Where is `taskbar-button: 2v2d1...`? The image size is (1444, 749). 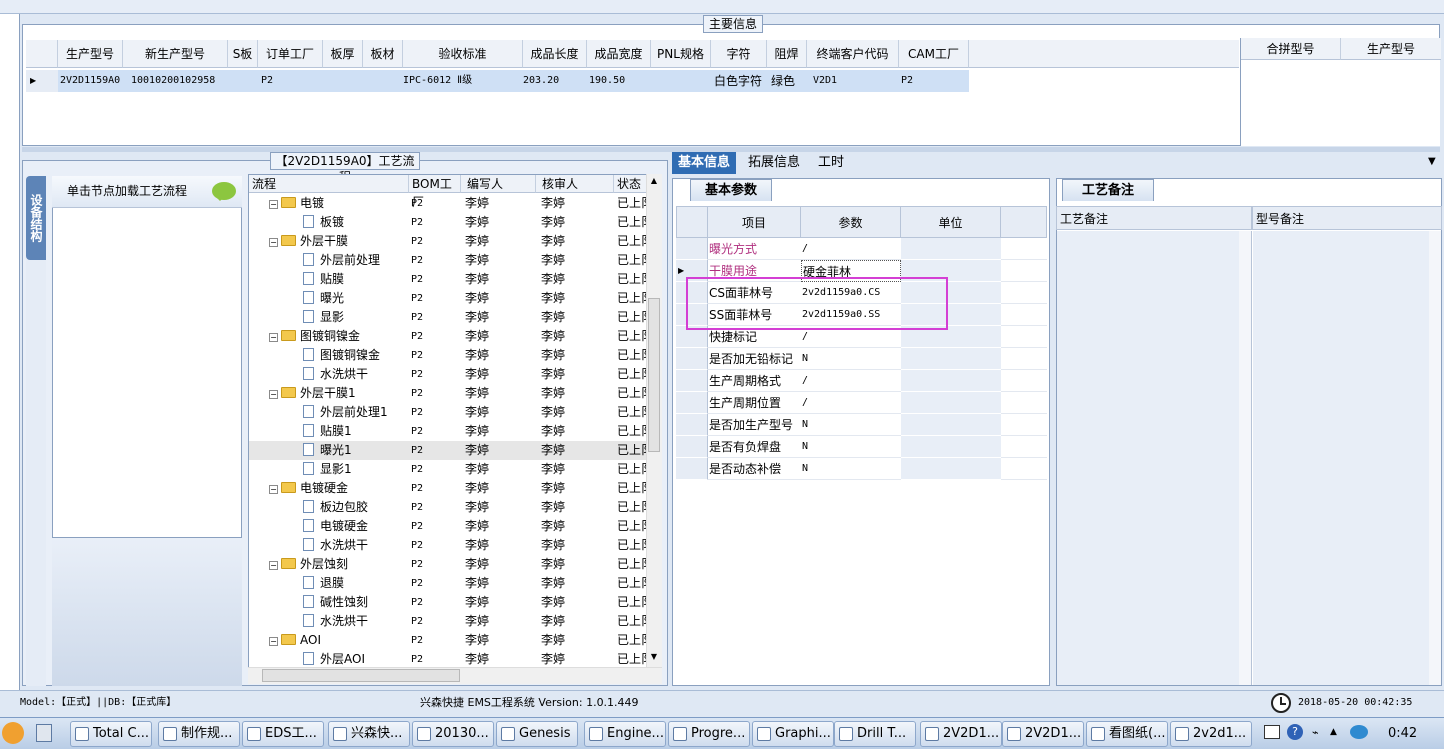 taskbar-button: 2v2d1... is located at coordinates (1211, 734).